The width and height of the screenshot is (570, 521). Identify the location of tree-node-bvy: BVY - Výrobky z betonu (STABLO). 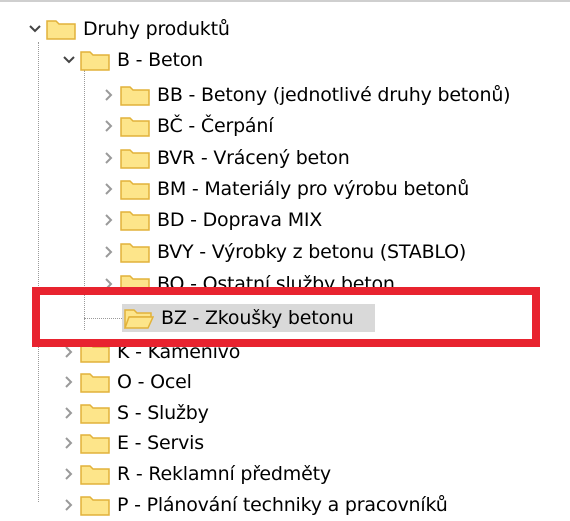
(282, 252).